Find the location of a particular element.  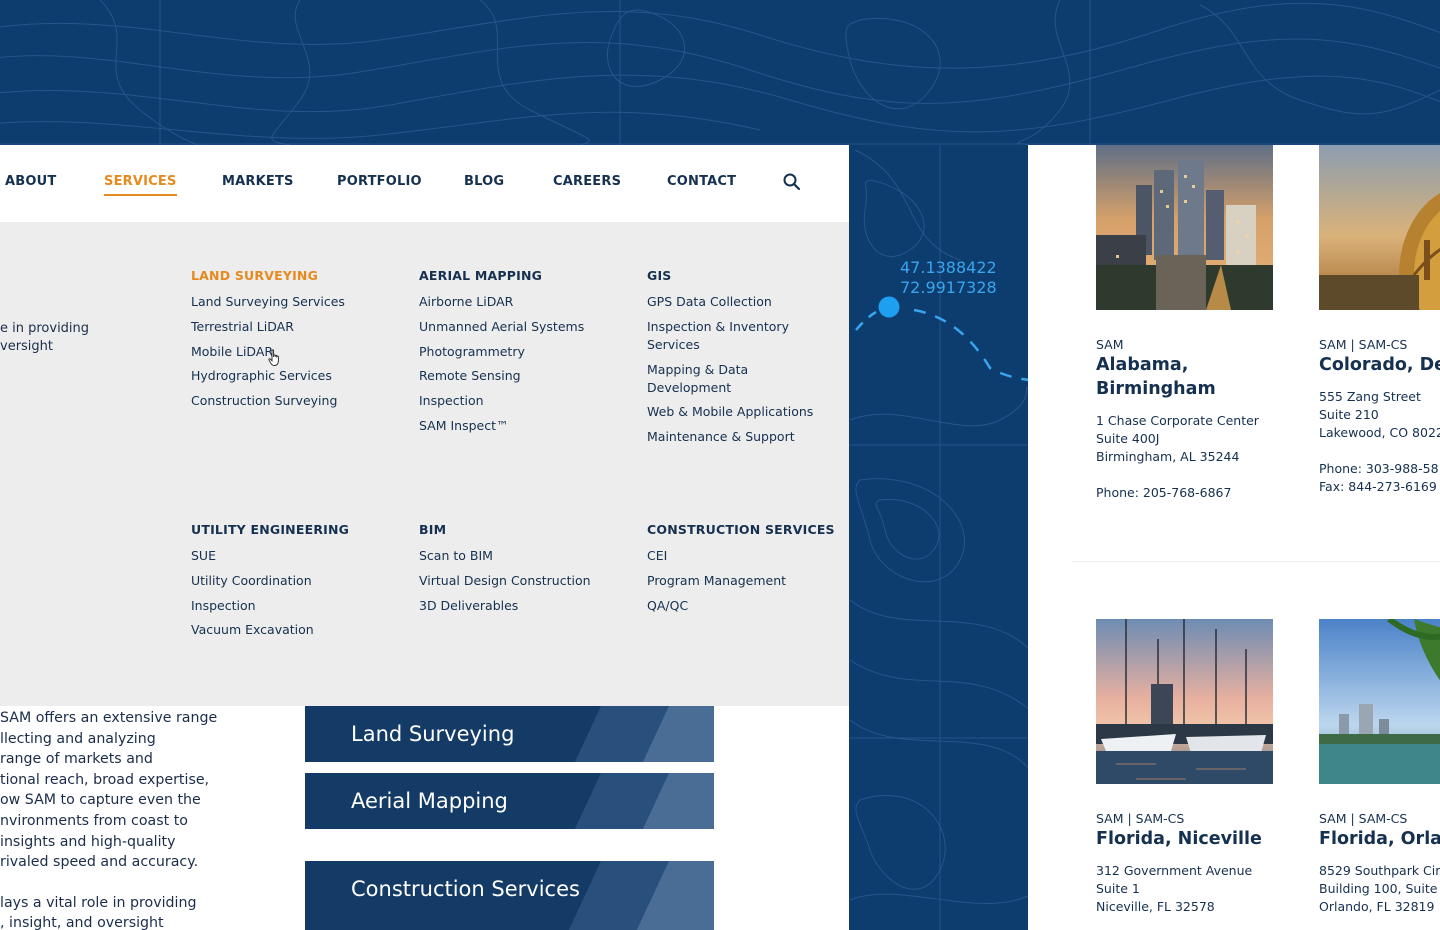

nav-markets: MARKETS is located at coordinates (258, 182).